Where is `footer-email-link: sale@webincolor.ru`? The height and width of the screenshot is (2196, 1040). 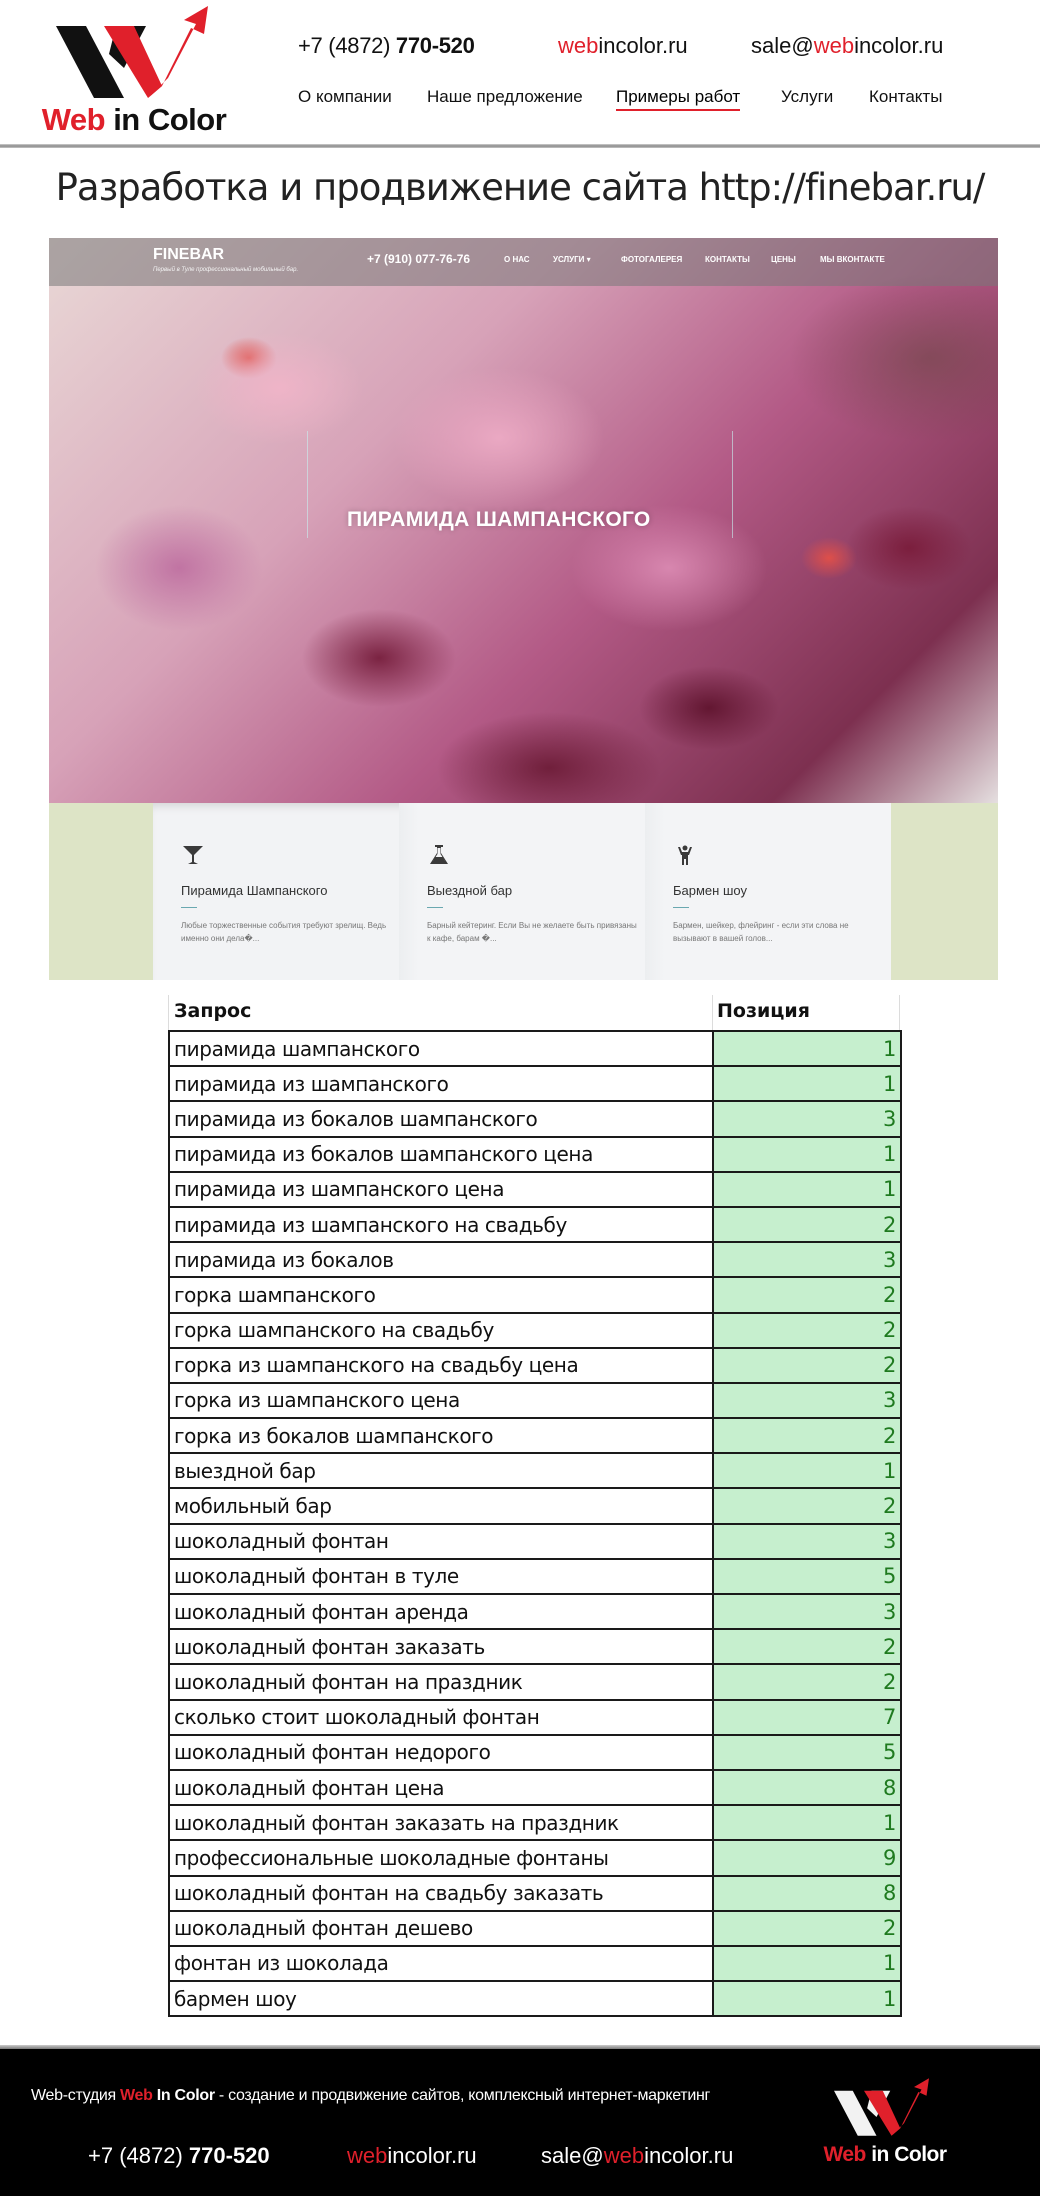
footer-email-link: sale@webincolor.ru is located at coordinates (637, 2156).